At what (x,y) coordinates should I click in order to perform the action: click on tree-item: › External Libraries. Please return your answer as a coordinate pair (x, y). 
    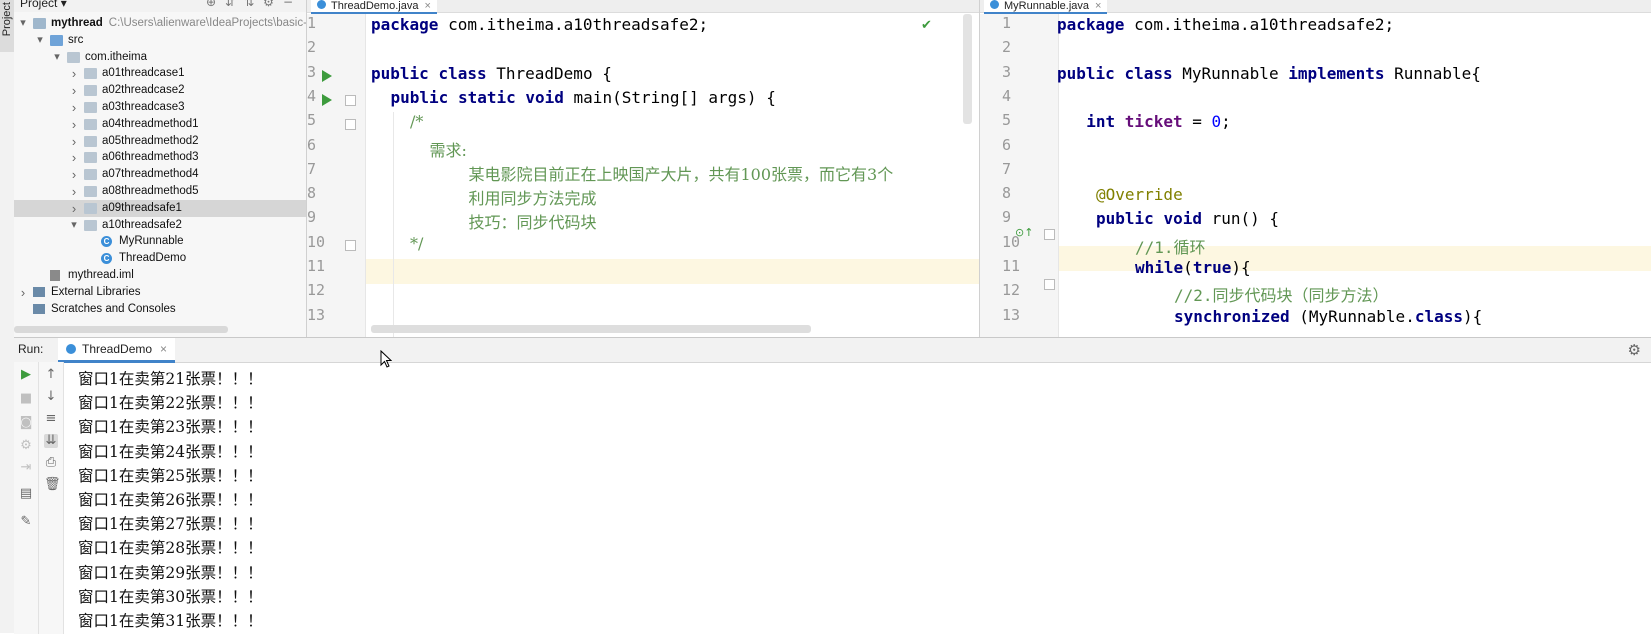
    Looking at the image, I should click on (160, 292).